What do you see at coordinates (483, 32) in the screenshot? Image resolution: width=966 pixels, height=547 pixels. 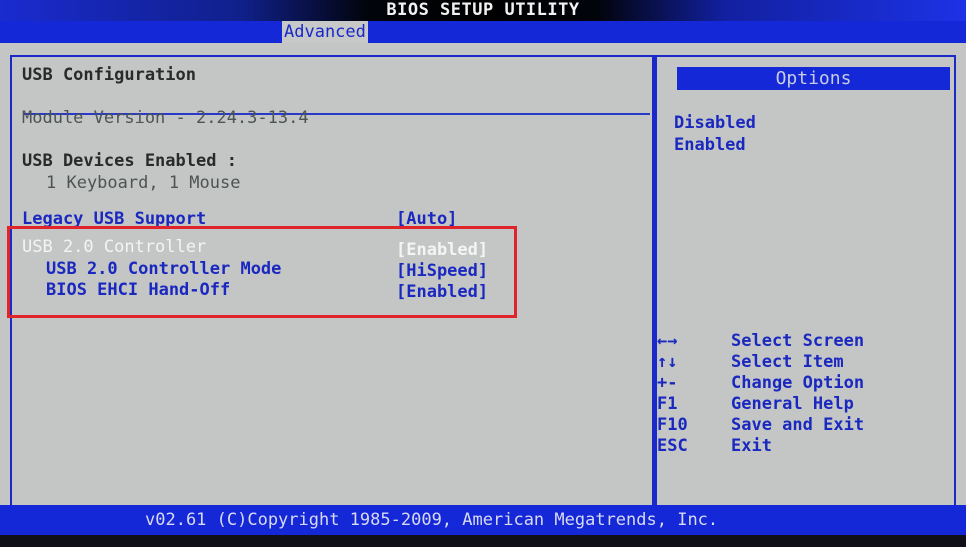 I see `menu-bar: Advanced` at bounding box center [483, 32].